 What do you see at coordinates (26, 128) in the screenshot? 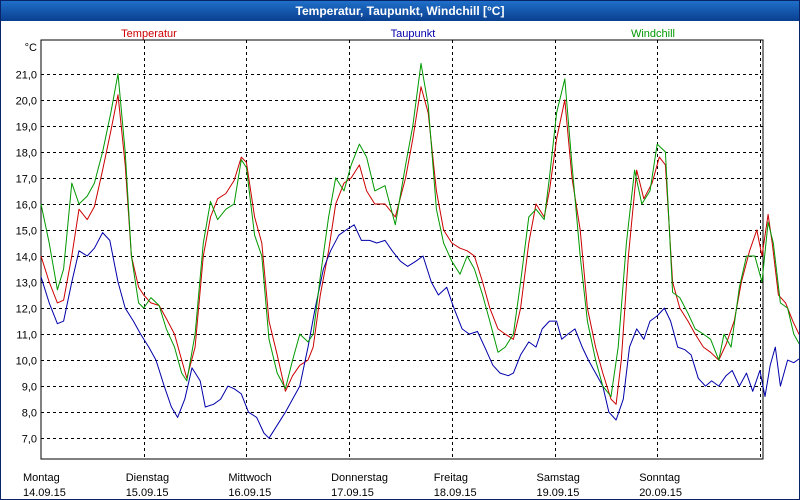
I see `y-tick-label: 19,0` at bounding box center [26, 128].